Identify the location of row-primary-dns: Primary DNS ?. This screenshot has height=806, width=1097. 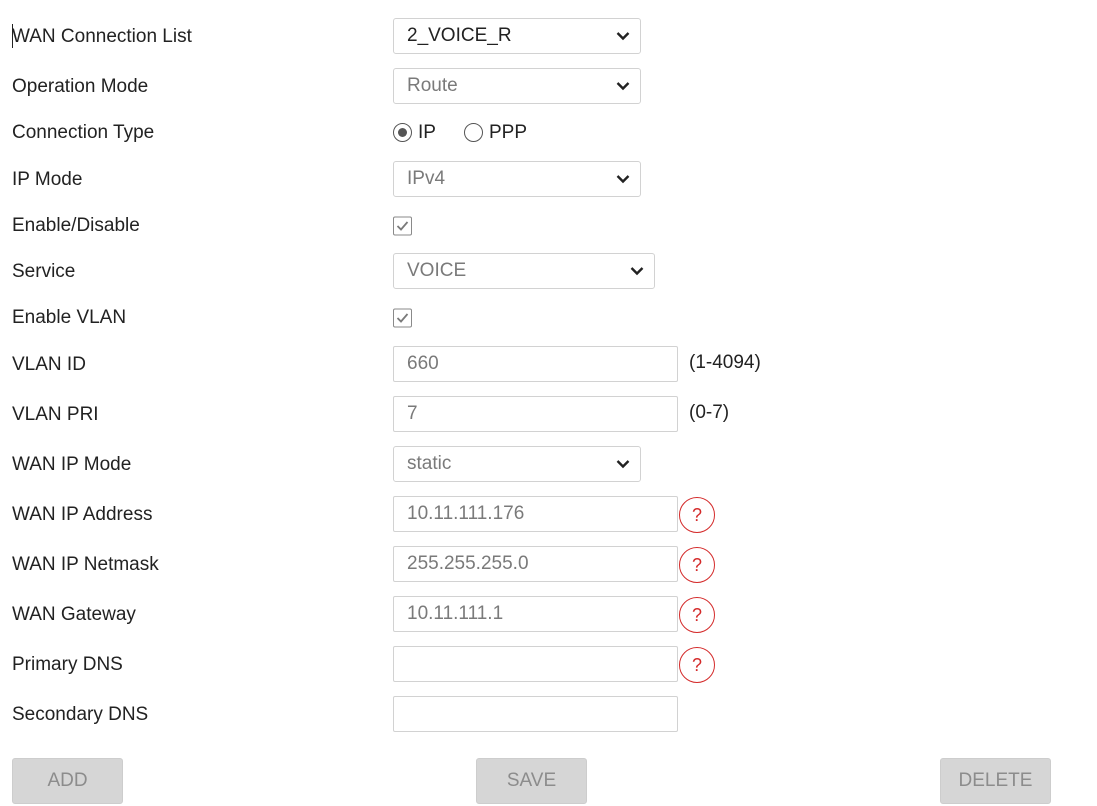
(548, 665).